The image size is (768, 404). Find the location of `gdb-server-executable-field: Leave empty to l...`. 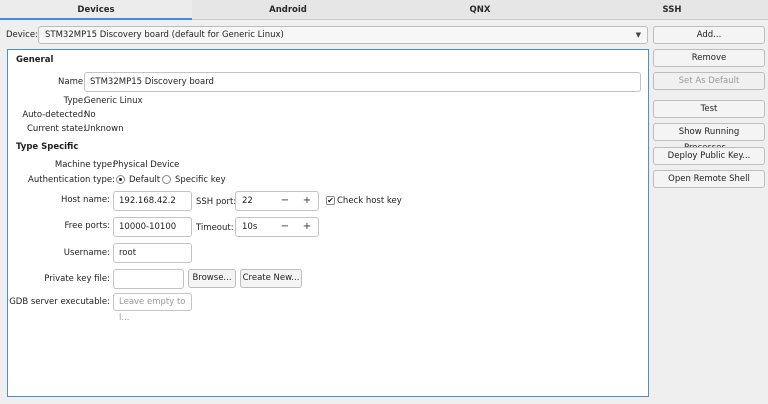

gdb-server-executable-field: Leave empty to l... is located at coordinates (152, 308).